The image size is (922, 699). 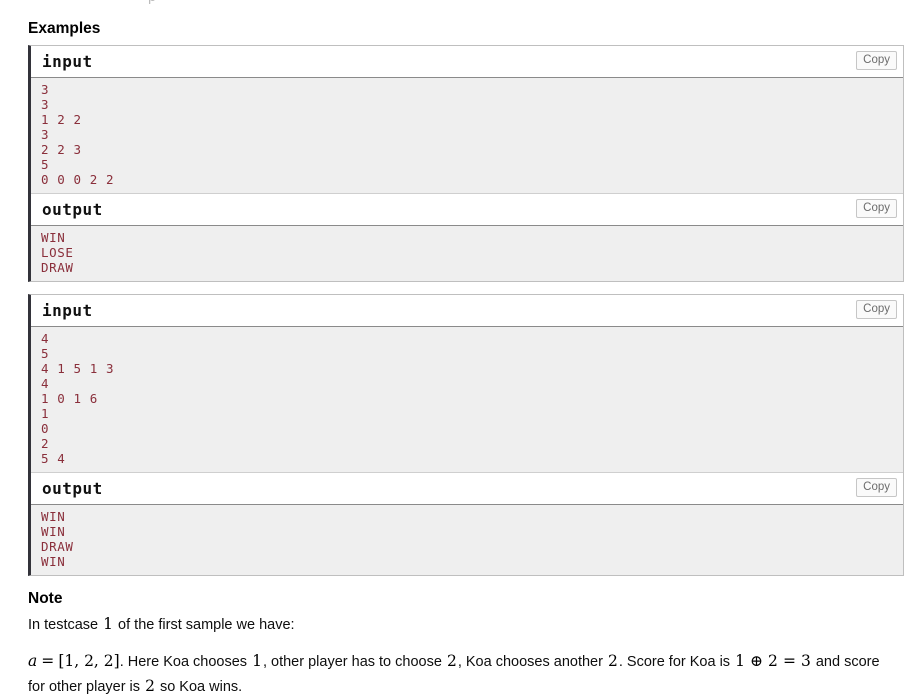 I want to click on copy-input-button-1: Copy, so click(x=876, y=60).